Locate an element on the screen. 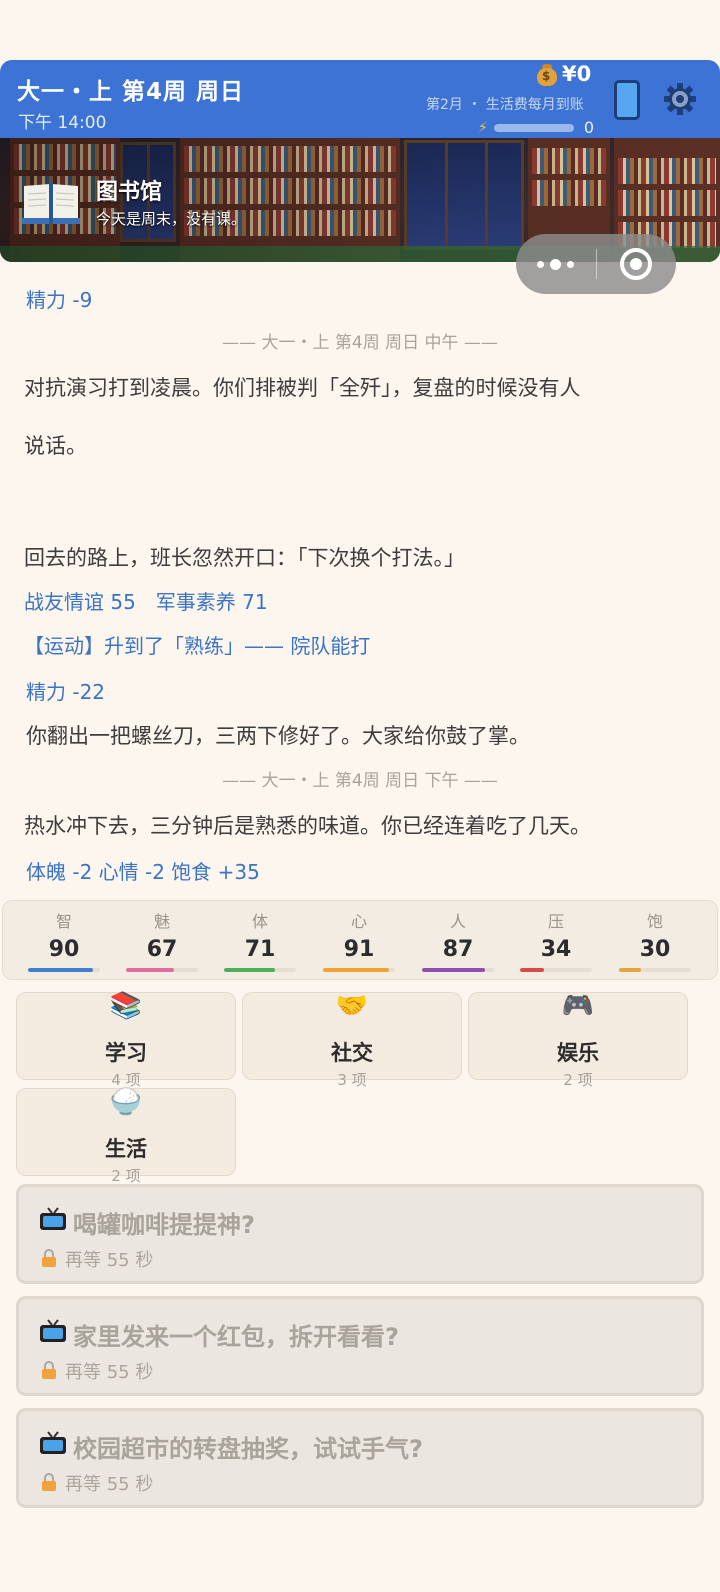 This screenshot has height=1592, width=720. handshake-icon: 🤝 is located at coordinates (352, 1006).